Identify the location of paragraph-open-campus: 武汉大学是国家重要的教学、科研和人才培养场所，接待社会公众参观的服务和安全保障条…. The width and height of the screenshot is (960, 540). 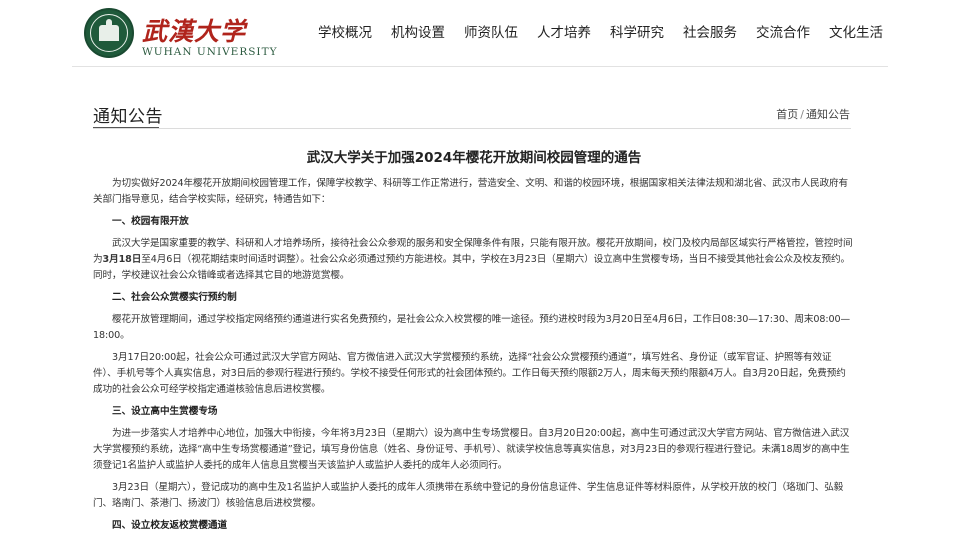
(474, 260).